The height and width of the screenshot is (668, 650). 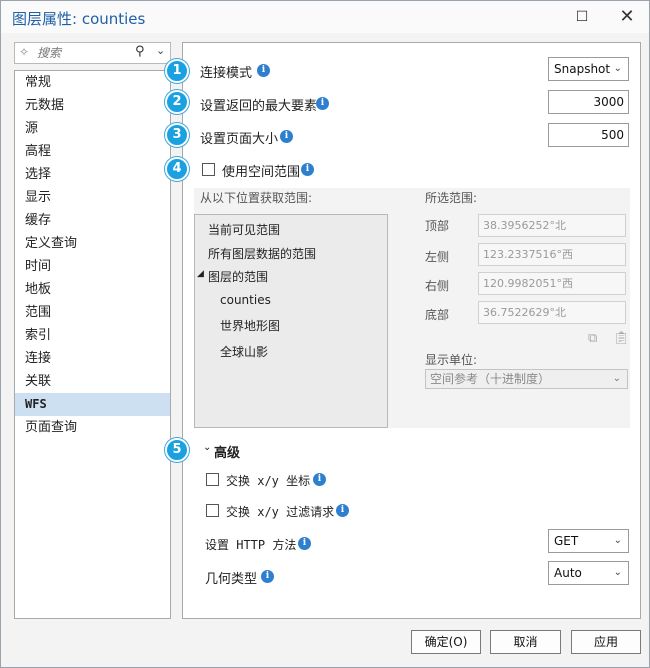 I want to click on callout-badge-5: 5, so click(x=177, y=450).